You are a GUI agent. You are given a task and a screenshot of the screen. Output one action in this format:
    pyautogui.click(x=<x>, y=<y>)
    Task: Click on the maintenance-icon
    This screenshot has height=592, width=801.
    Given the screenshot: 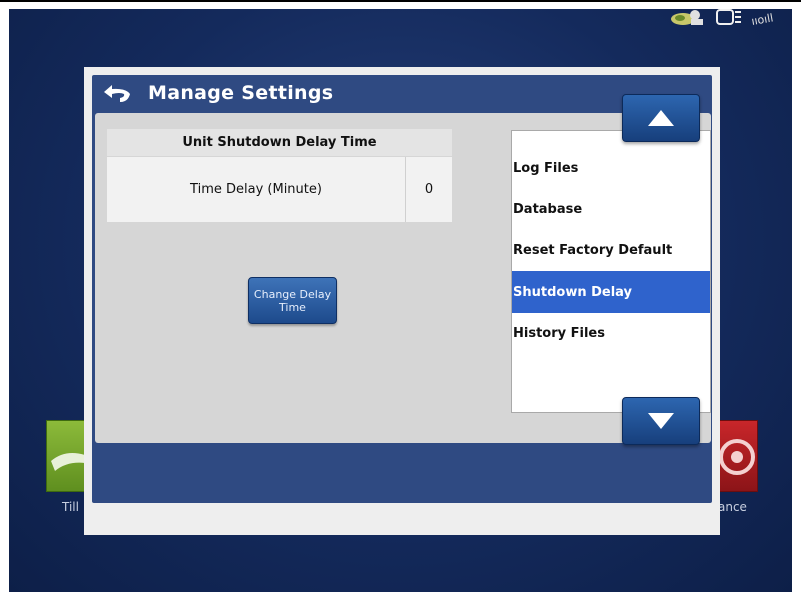 What is the action you would take?
    pyautogui.click(x=737, y=457)
    